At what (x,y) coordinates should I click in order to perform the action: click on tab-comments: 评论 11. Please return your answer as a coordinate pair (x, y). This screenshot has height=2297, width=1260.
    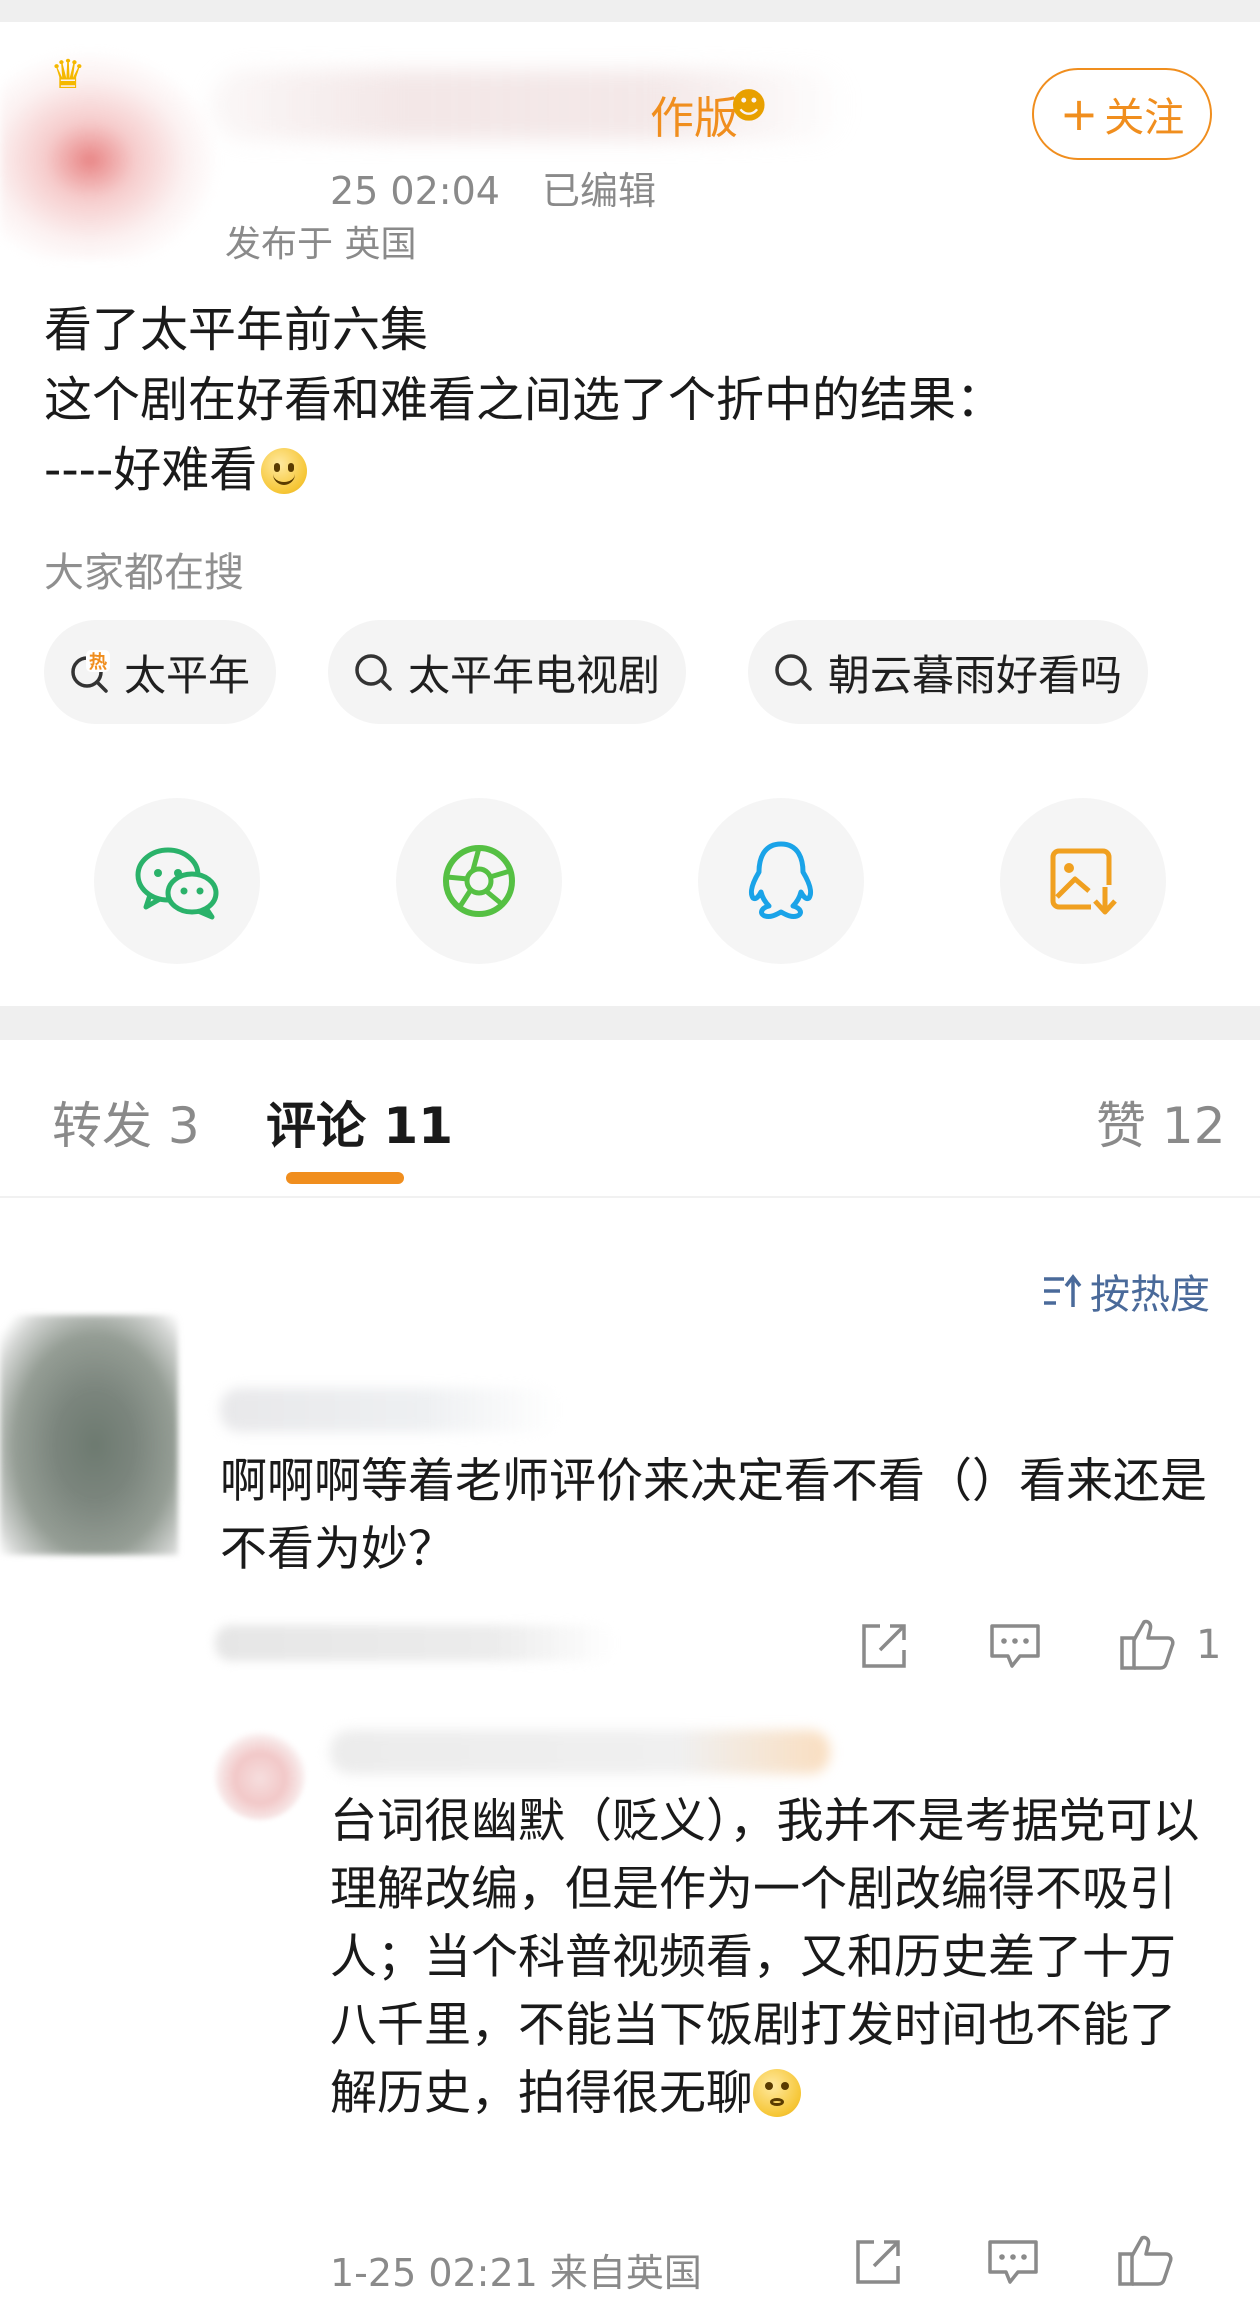
    Looking at the image, I should click on (359, 1122).